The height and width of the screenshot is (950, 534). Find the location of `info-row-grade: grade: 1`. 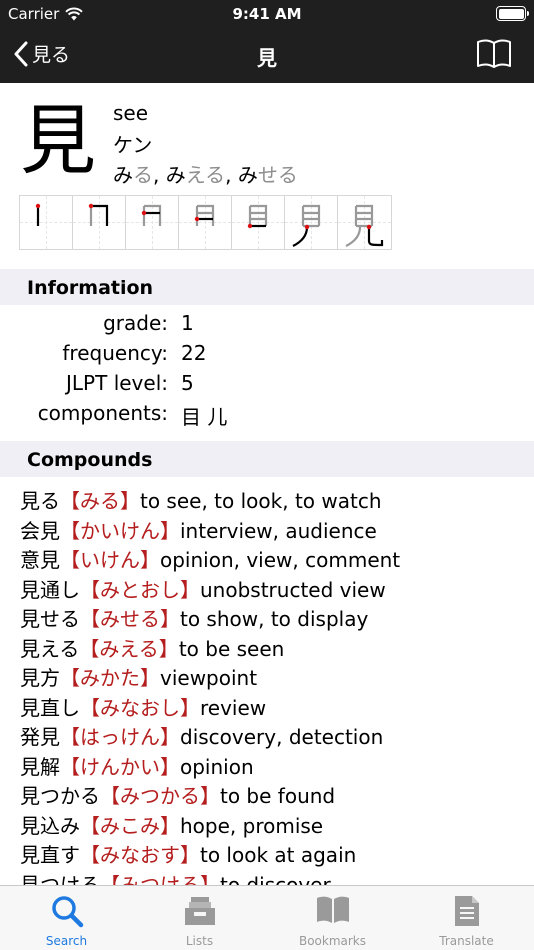

info-row-grade: grade: 1 is located at coordinates (267, 326).